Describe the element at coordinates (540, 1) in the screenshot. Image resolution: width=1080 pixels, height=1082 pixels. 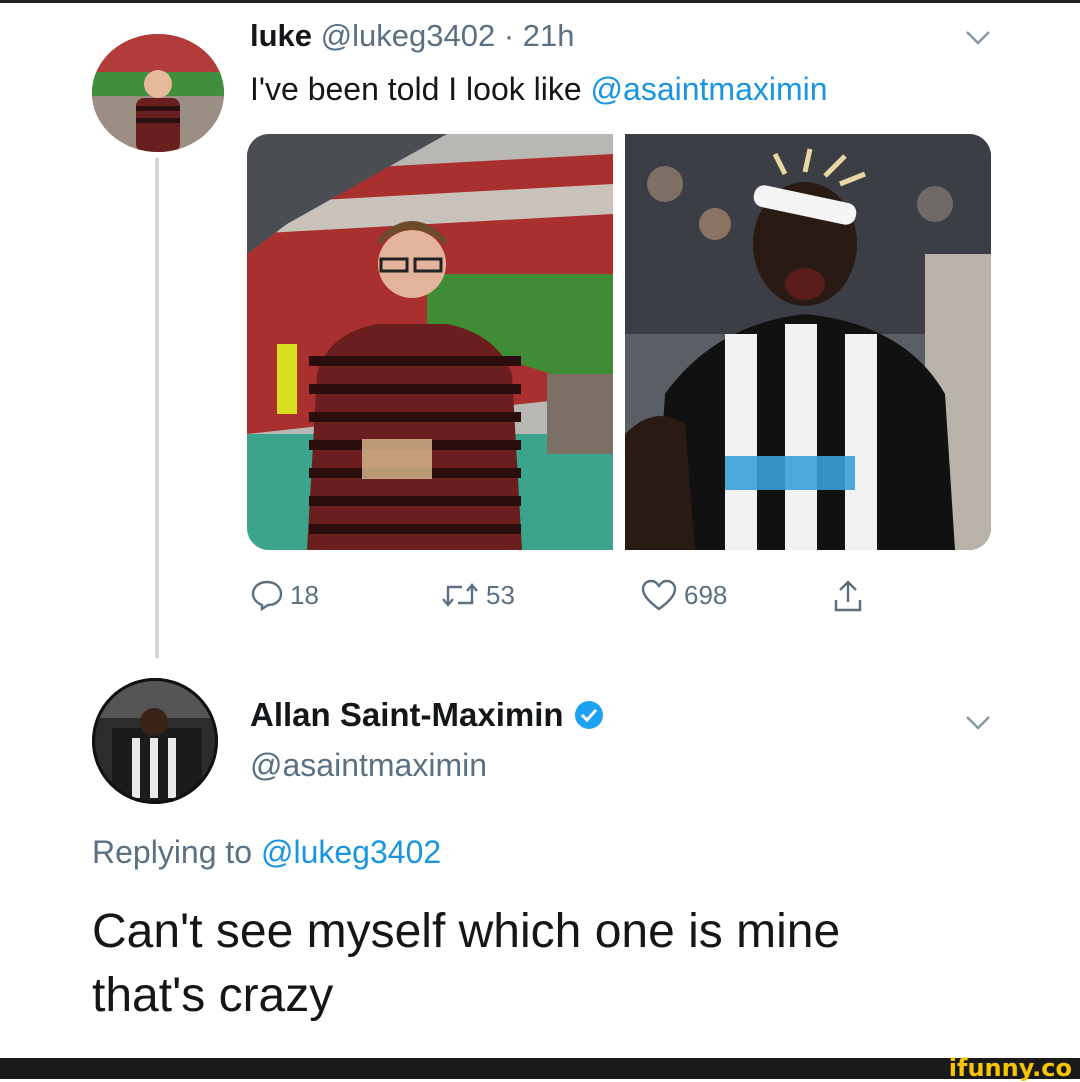
I see `top-border` at that location.